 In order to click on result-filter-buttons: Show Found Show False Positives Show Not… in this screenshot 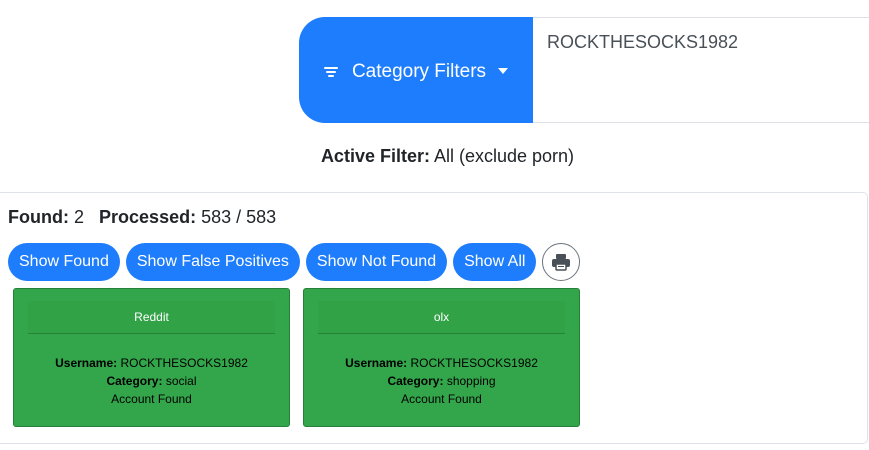, I will do `click(294, 262)`.